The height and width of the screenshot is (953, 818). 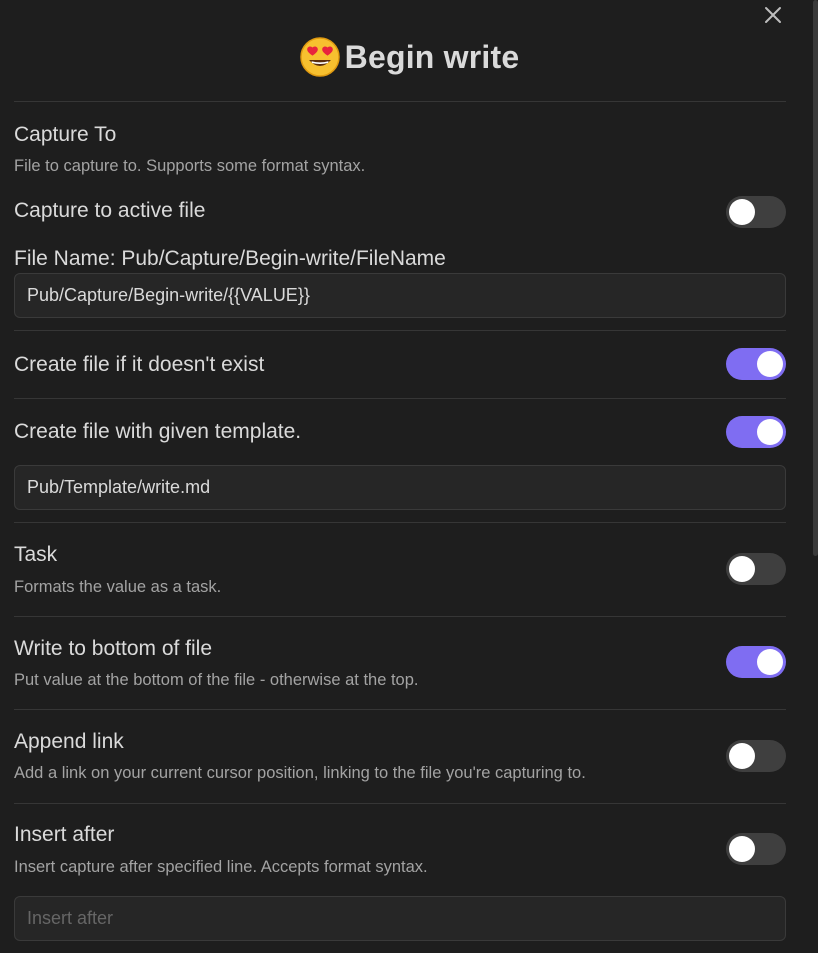 What do you see at coordinates (756, 364) in the screenshot?
I see `create-if-missing-toggle` at bounding box center [756, 364].